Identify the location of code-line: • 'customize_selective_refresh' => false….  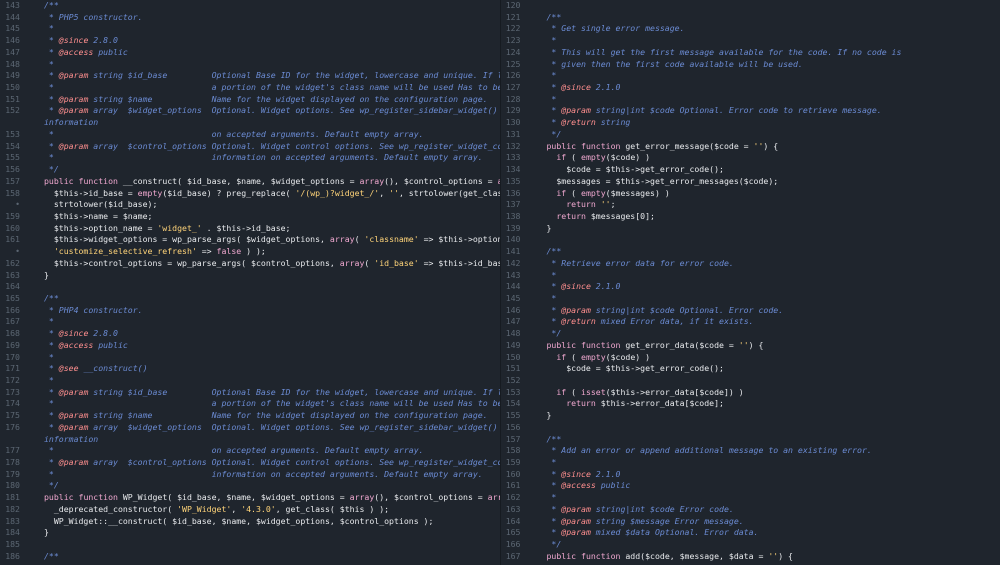
(250, 252).